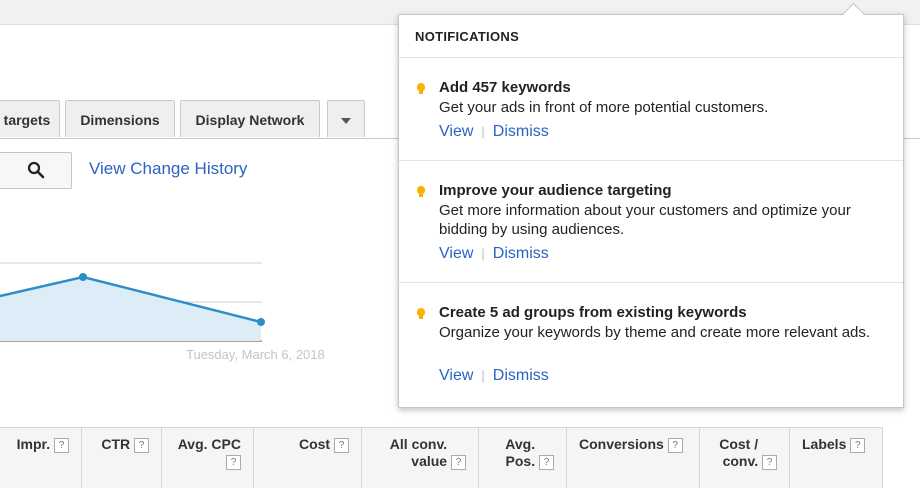 Image resolution: width=920 pixels, height=488 pixels. Describe the element at coordinates (314, 444) in the screenshot. I see `column-label: Cost` at that location.